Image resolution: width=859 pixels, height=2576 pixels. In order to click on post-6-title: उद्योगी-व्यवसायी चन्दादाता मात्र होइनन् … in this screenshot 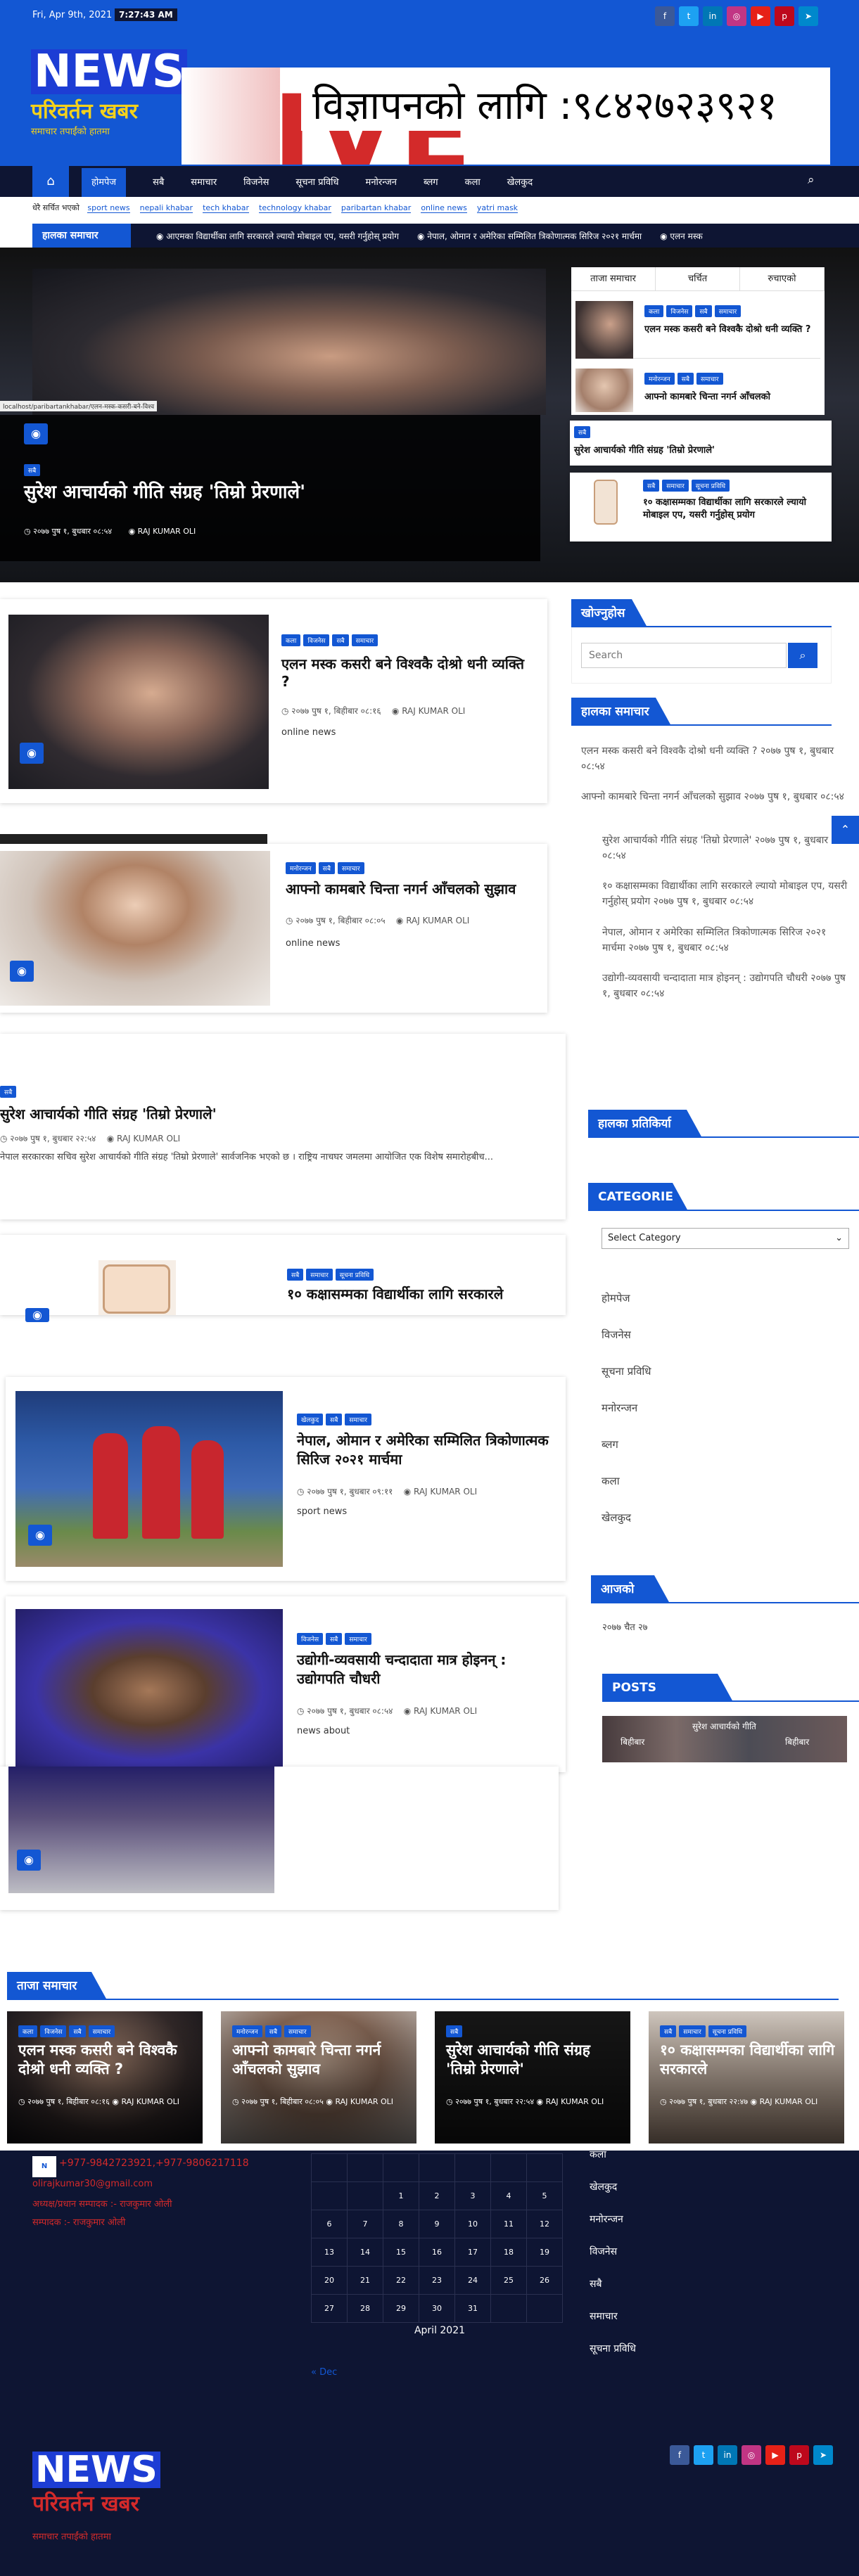, I will do `click(427, 1669)`.